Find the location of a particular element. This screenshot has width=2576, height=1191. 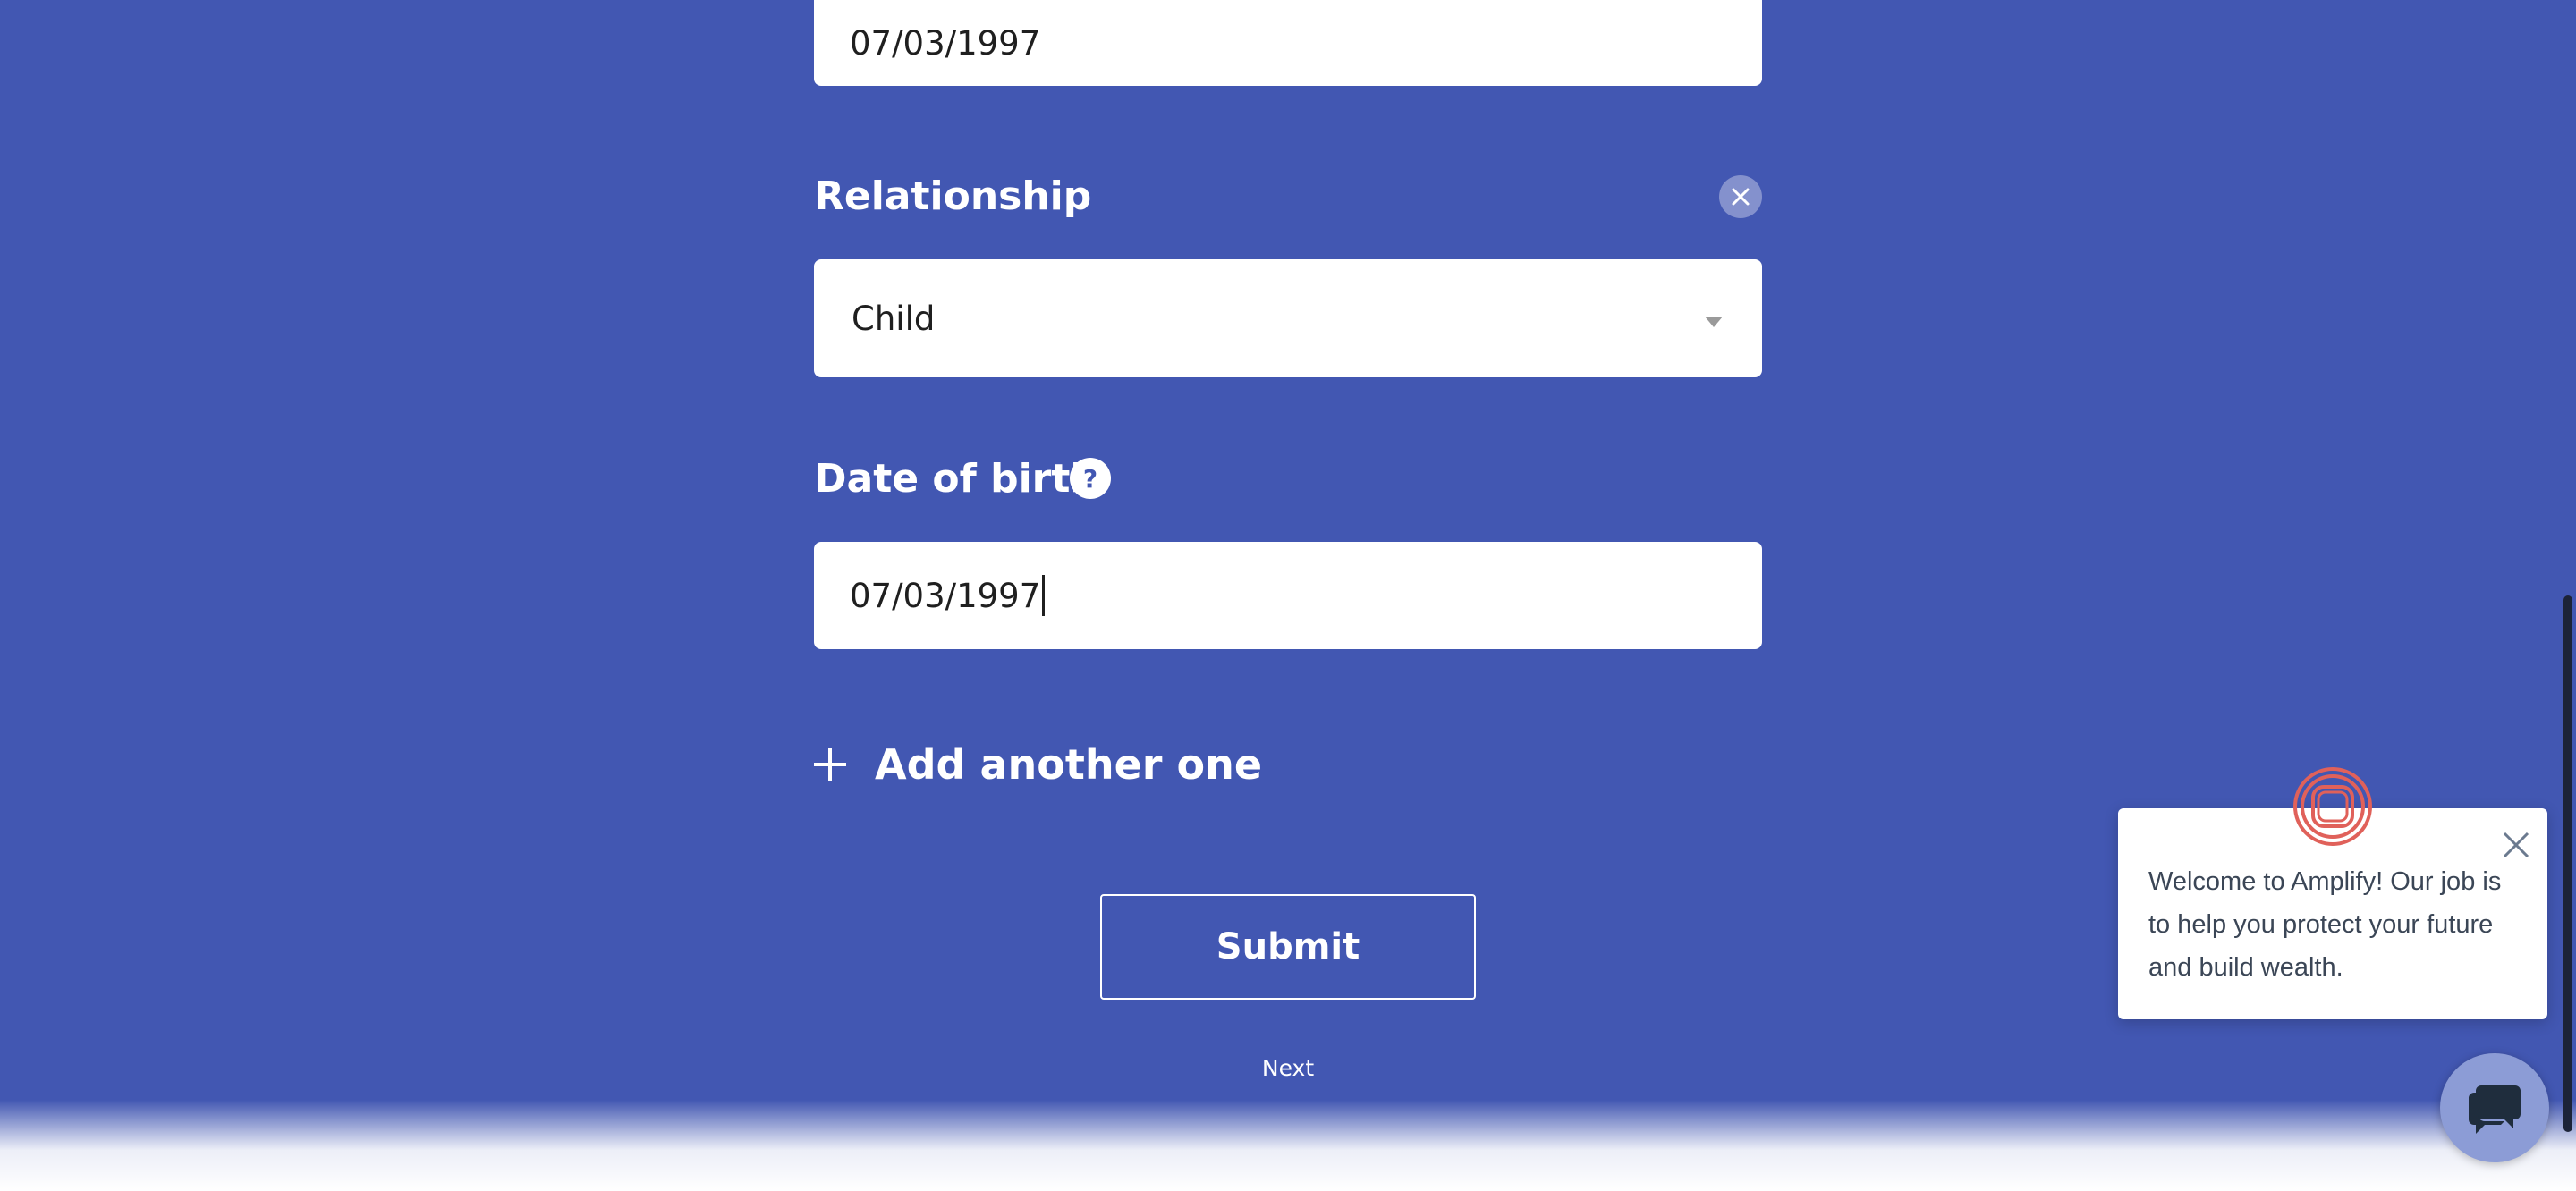

text-cursor is located at coordinates (1044, 595).